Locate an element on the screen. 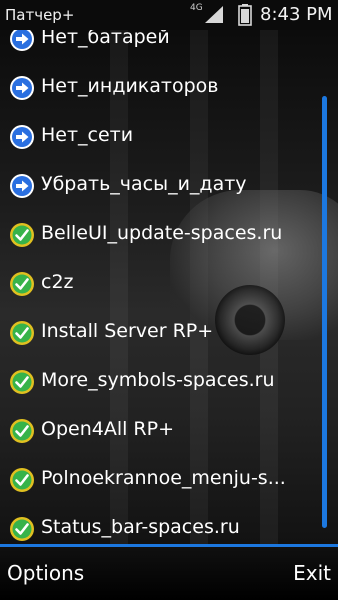  list-item: Нет_батарей is located at coordinates (160, 46).